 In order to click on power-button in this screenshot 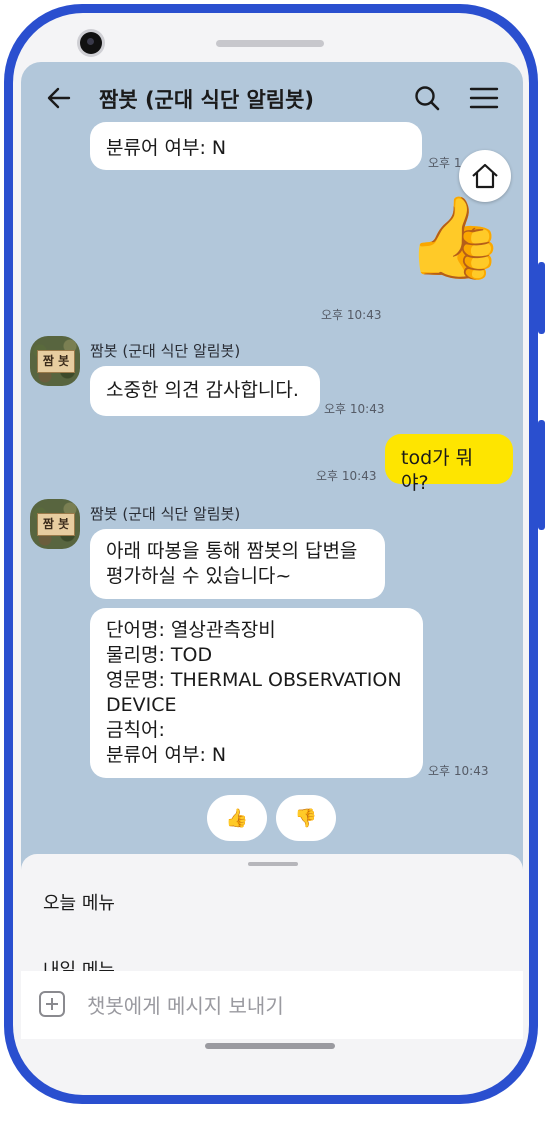, I will do `click(541, 475)`.